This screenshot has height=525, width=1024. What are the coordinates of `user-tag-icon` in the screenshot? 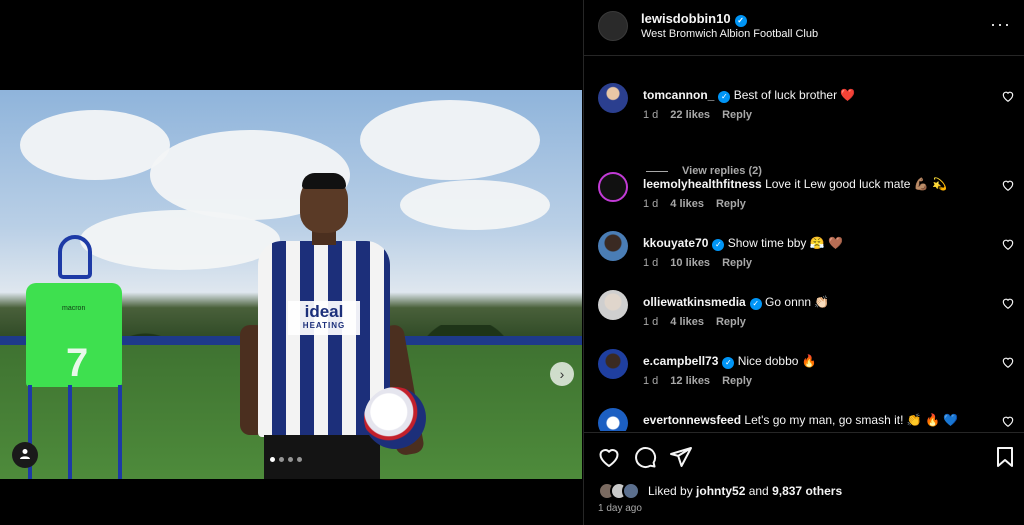 It's located at (25, 455).